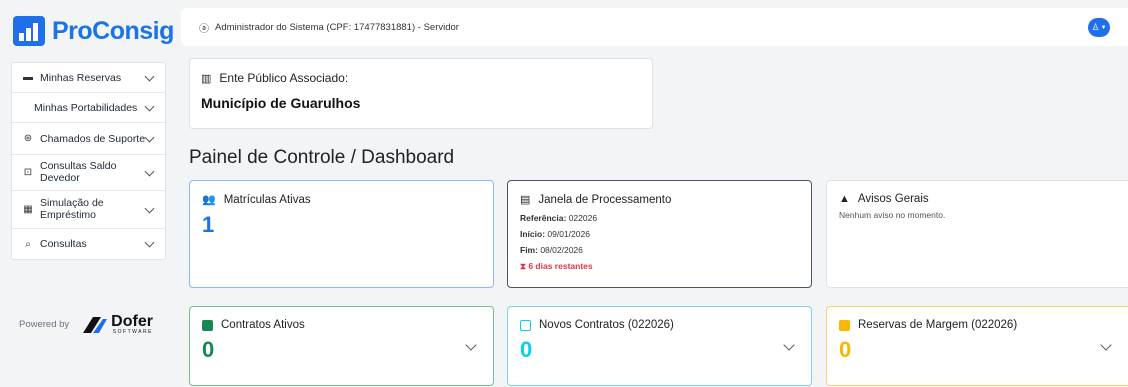 This screenshot has height=387, width=1128. What do you see at coordinates (892, 215) in the screenshot?
I see `avisos-text: Nenhum aviso no momento.` at bounding box center [892, 215].